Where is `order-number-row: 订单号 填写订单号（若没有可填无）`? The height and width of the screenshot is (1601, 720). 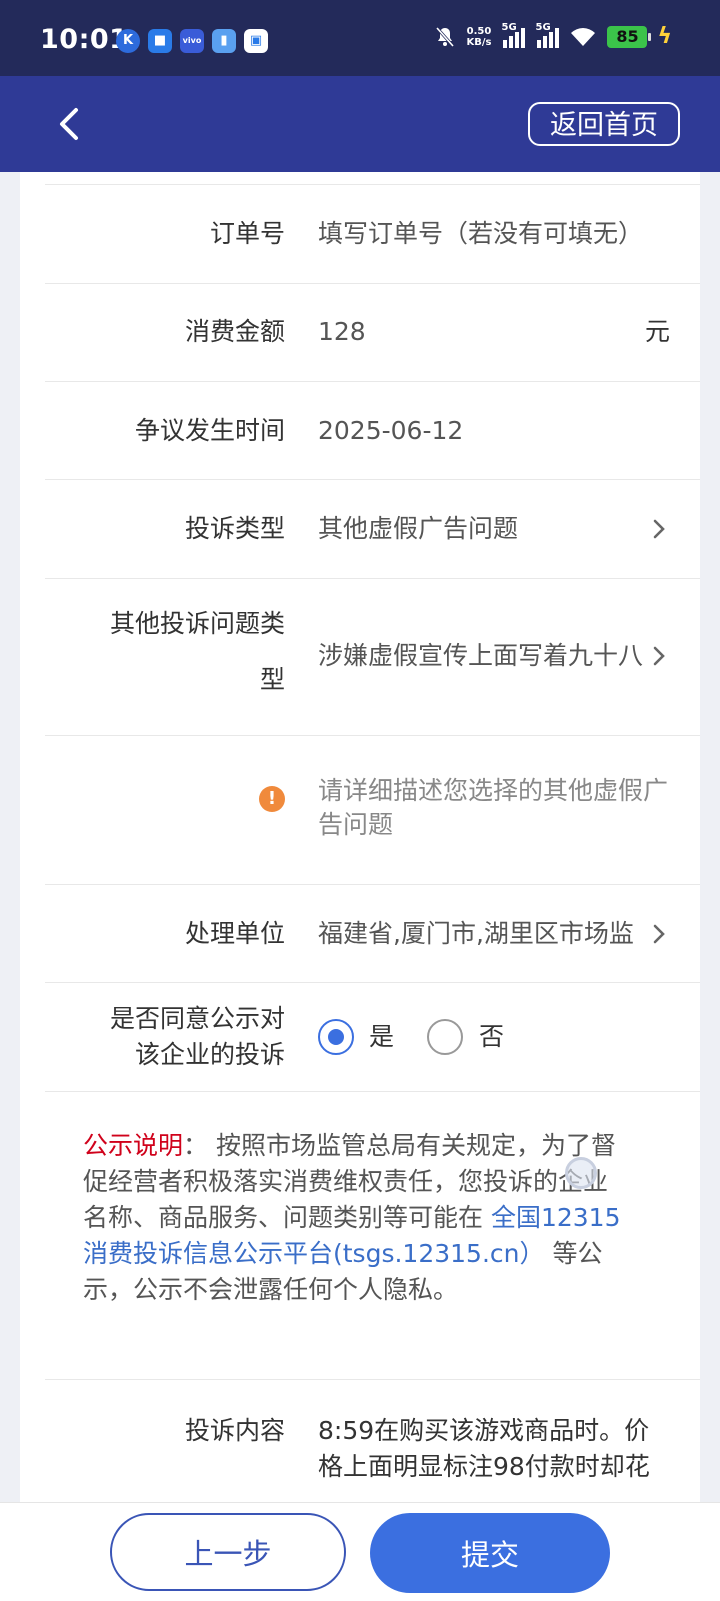
order-number-row: 订单号 填写订单号（若没有可填无） is located at coordinates (372, 234).